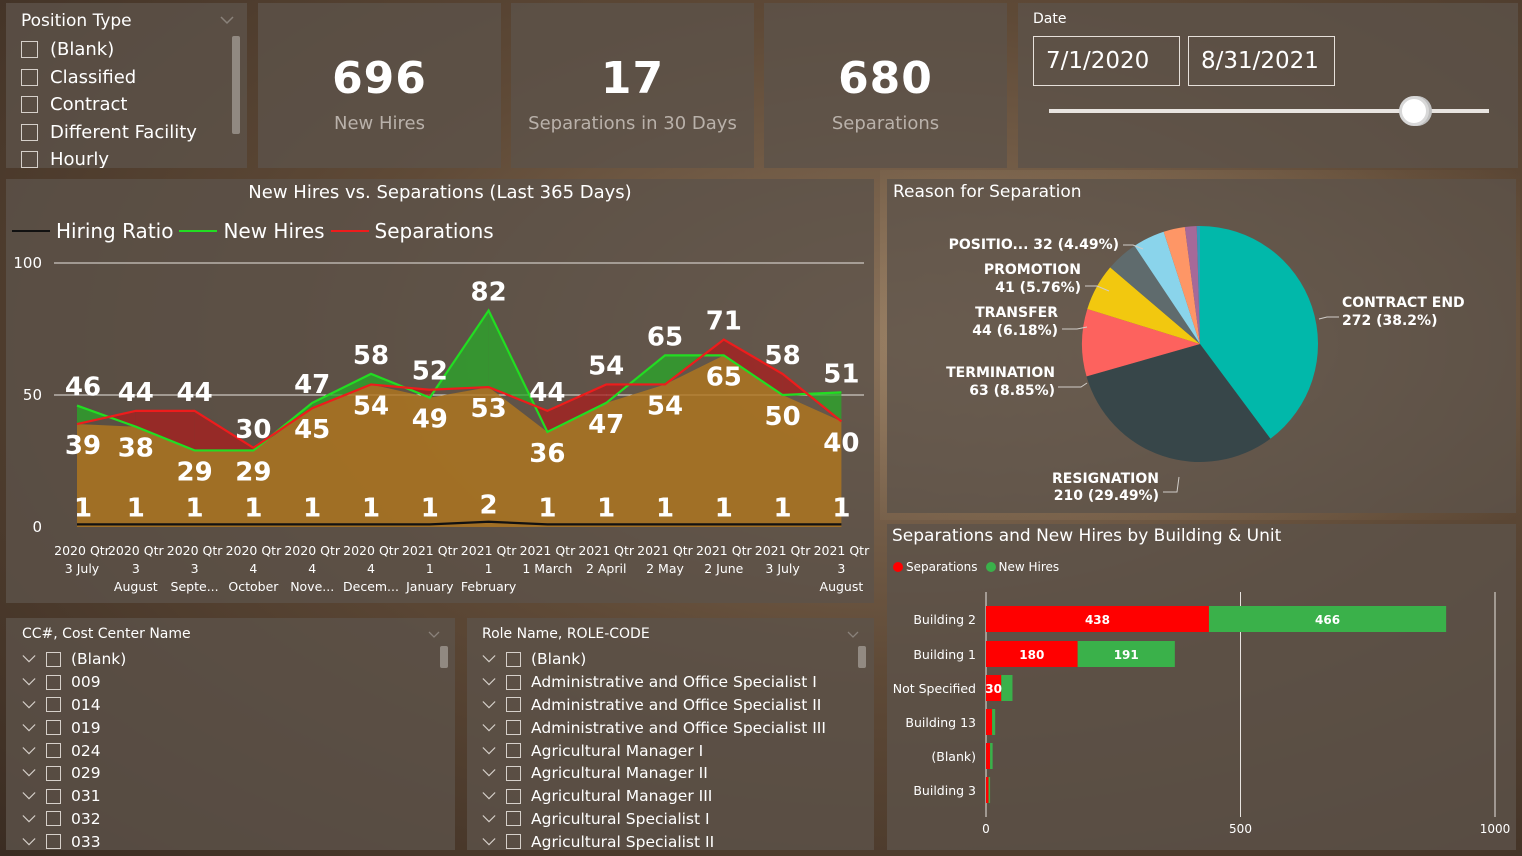 The image size is (1522, 856). I want to click on slicer-option: 031, so click(74, 796).